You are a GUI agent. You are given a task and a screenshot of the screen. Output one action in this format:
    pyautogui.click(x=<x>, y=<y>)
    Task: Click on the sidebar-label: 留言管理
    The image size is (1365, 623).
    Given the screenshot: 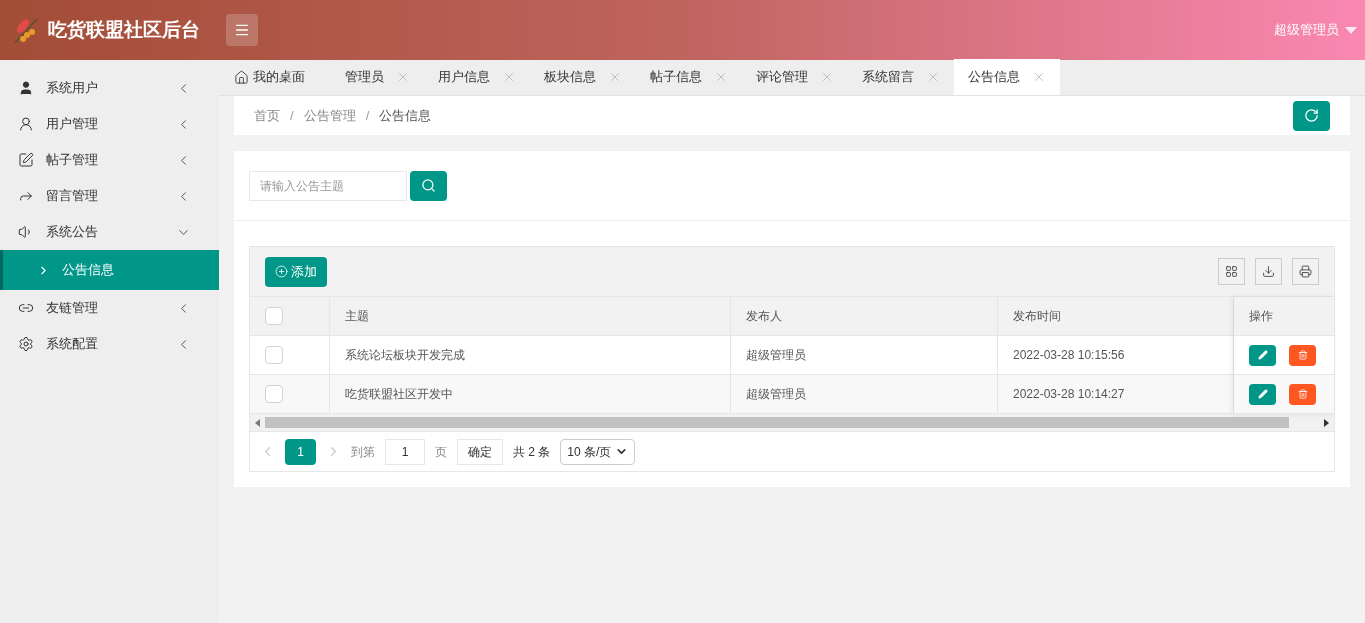 What is the action you would take?
    pyautogui.click(x=72, y=196)
    